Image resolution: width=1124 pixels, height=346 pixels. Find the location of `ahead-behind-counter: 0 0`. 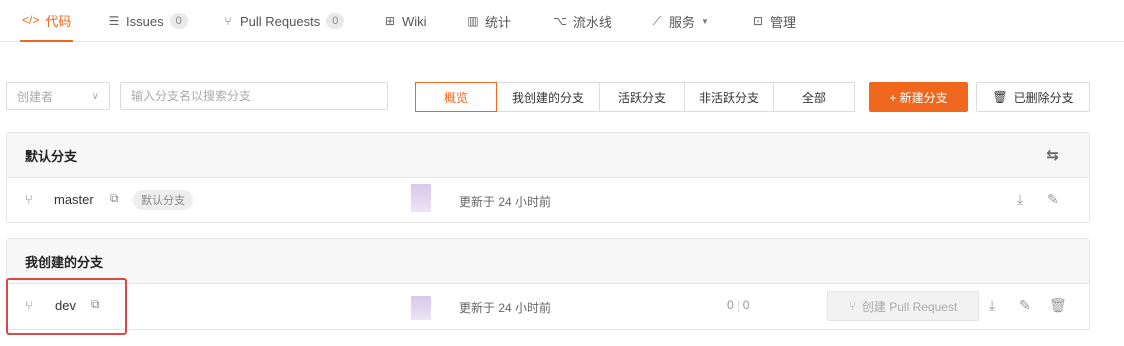

ahead-behind-counter: 0 0 is located at coordinates (738, 305).